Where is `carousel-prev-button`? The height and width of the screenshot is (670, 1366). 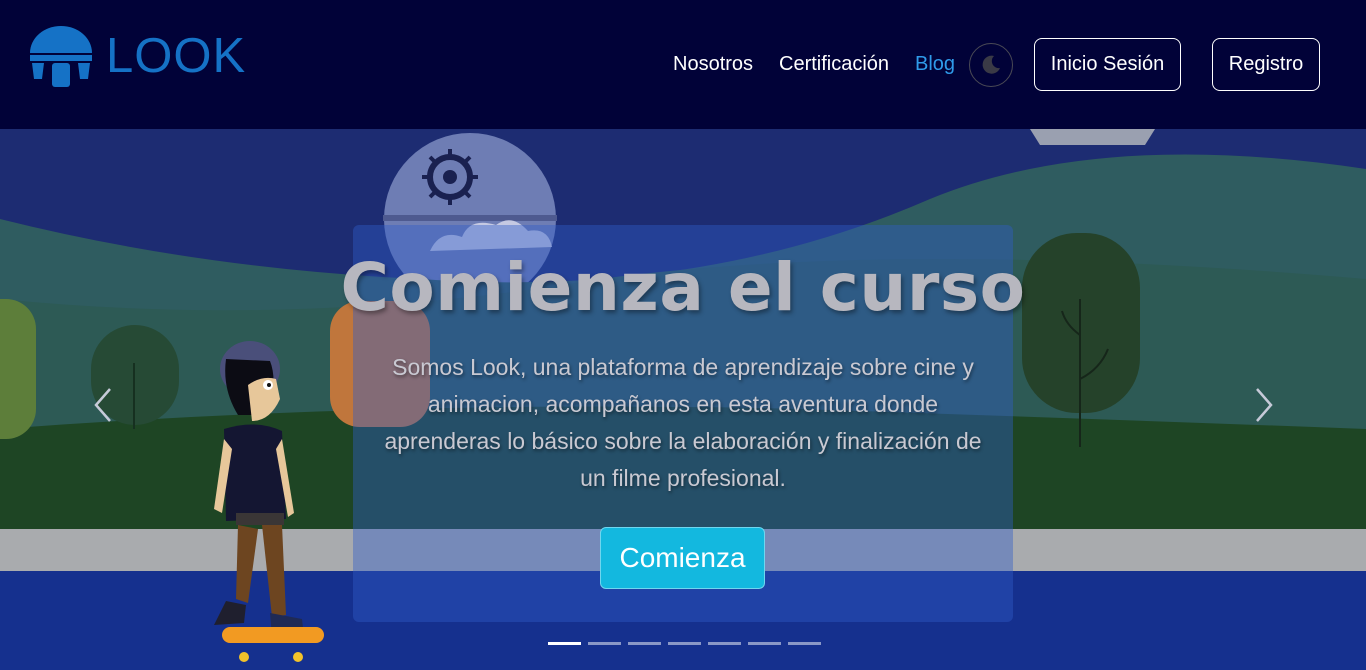
carousel-prev-button is located at coordinates (103, 405).